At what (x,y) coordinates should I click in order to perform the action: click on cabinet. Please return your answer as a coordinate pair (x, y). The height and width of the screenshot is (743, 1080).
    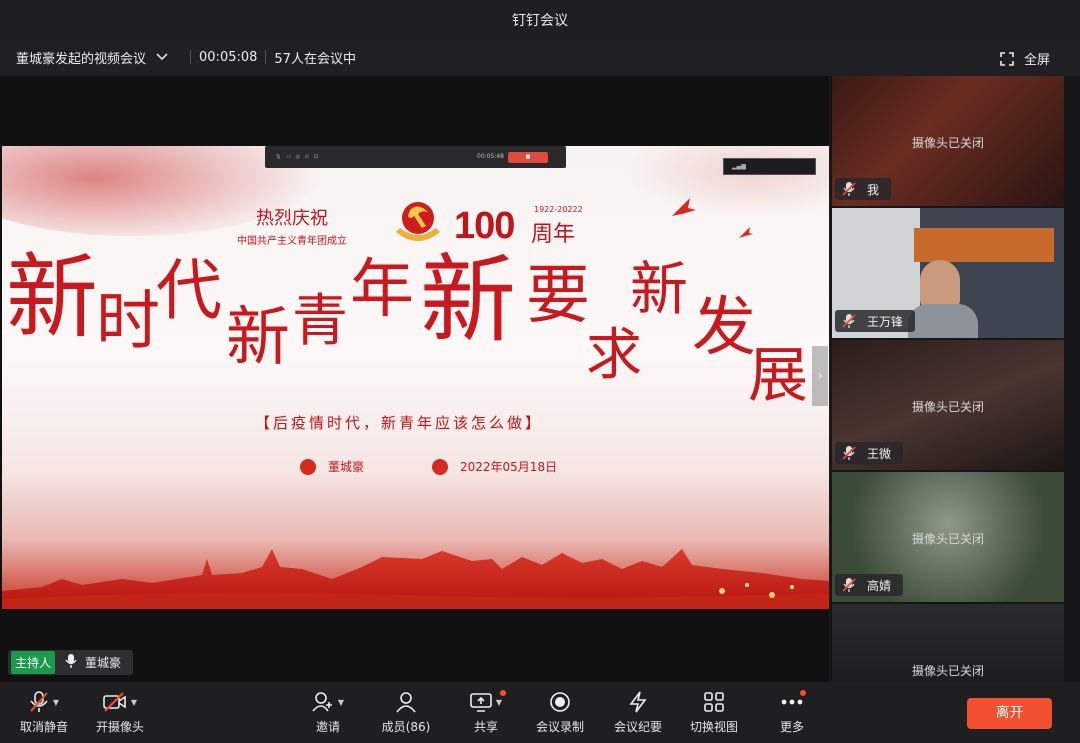
    Looking at the image, I should click on (984, 245).